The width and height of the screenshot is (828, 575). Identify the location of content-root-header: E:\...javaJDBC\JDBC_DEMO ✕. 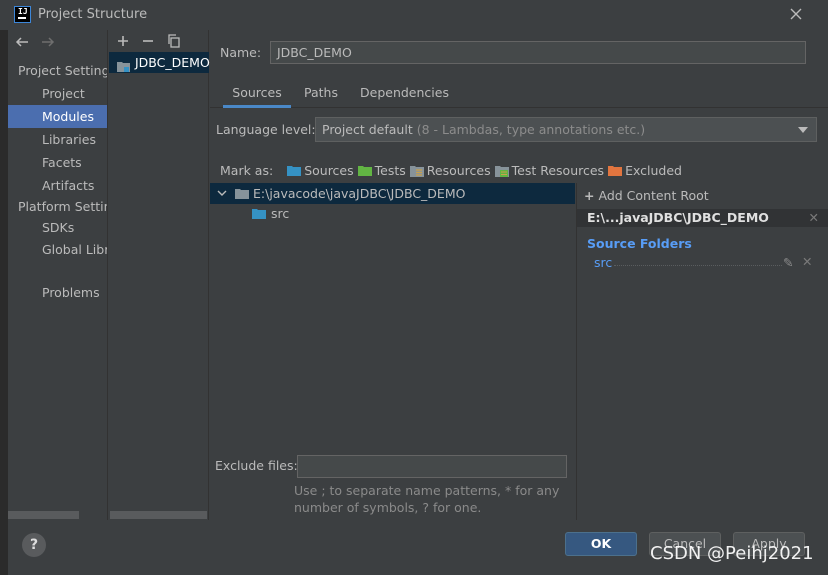
(702, 218).